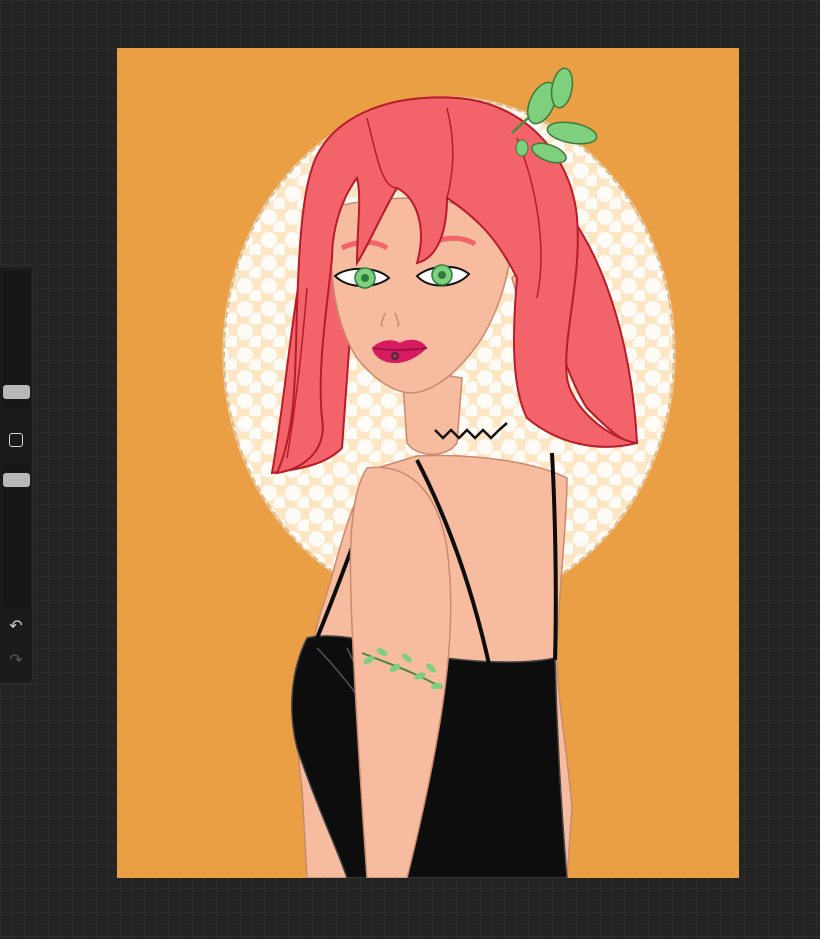 This screenshot has height=939, width=820. What do you see at coordinates (16, 440) in the screenshot?
I see `modify-button` at bounding box center [16, 440].